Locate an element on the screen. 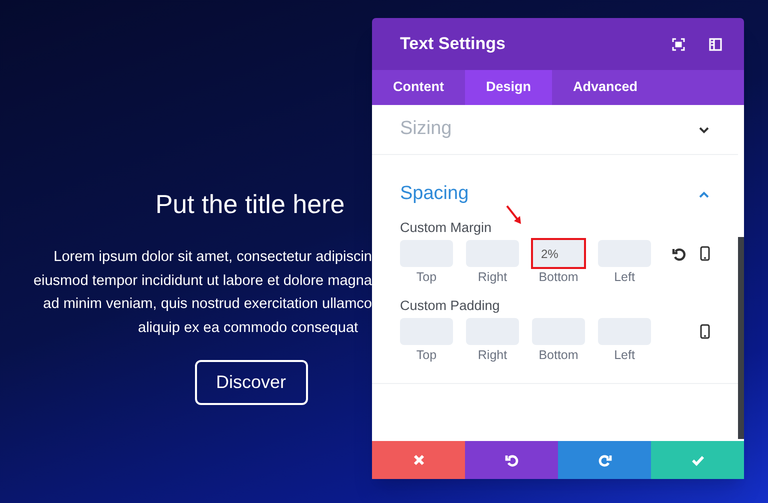  tab: Design is located at coordinates (508, 87).